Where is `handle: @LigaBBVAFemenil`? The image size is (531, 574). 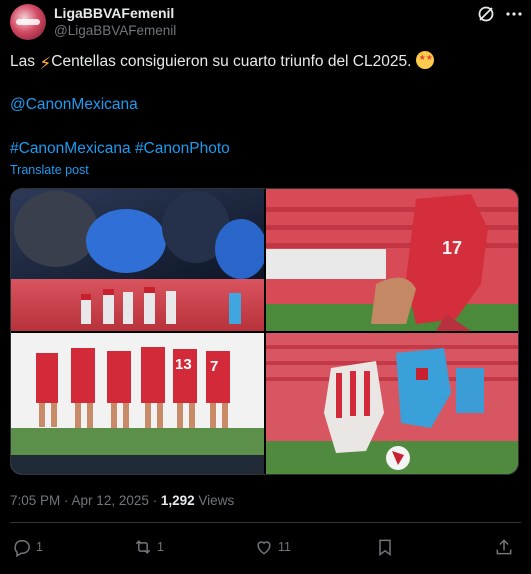
handle: @LigaBBVAFemenil is located at coordinates (115, 30).